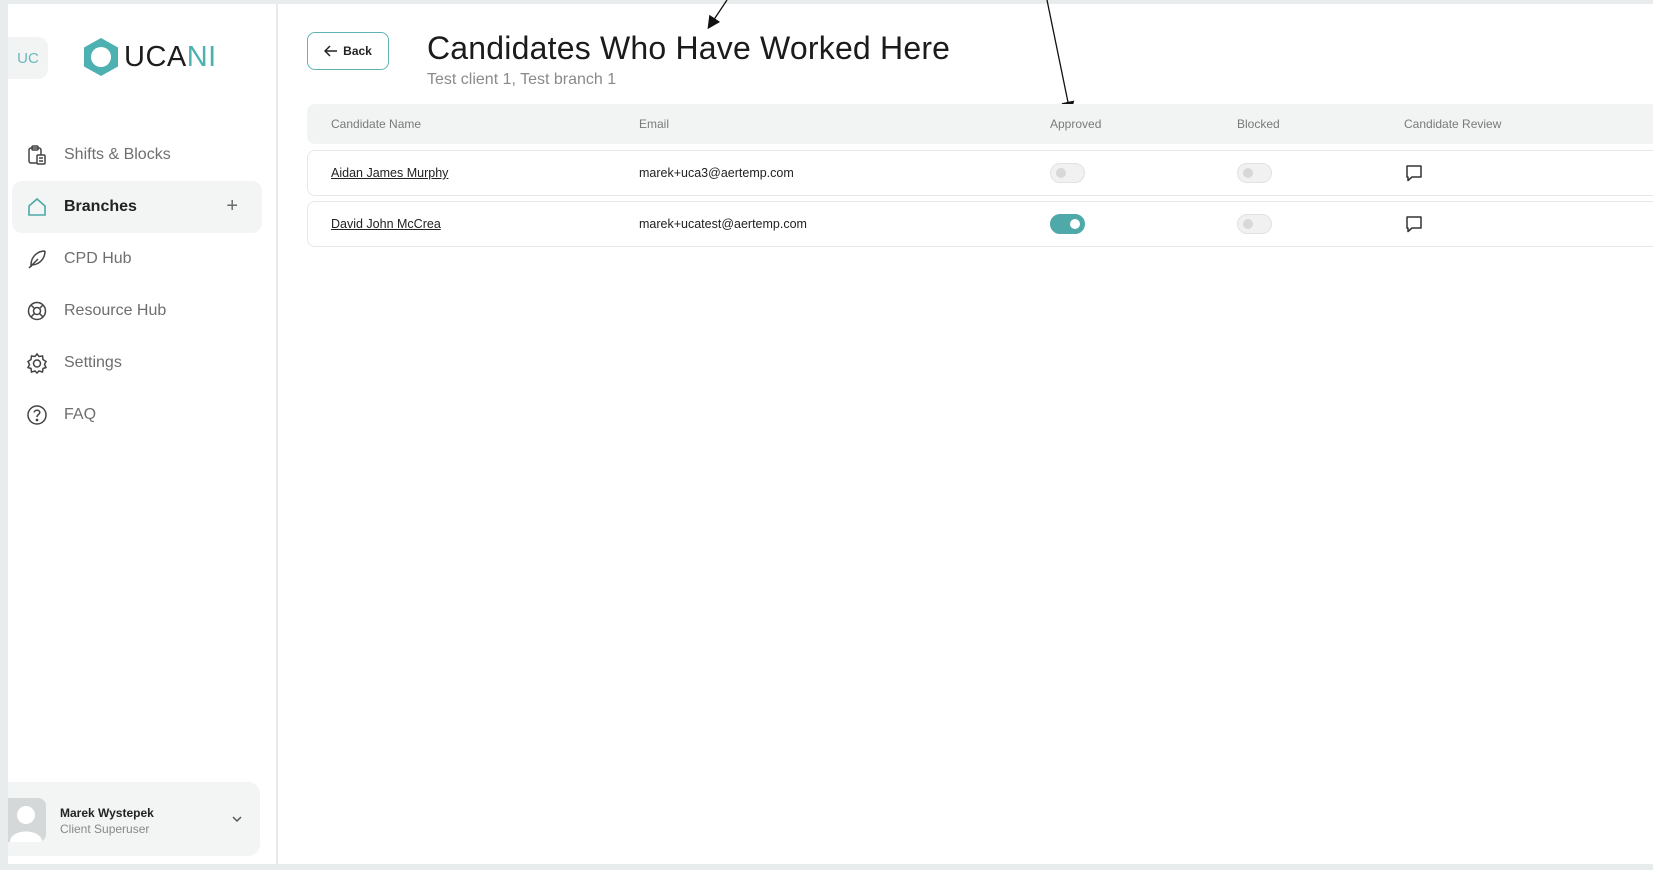 This screenshot has width=1653, height=870. I want to click on candidate-name-link: Aidan James Murphy, so click(389, 173).